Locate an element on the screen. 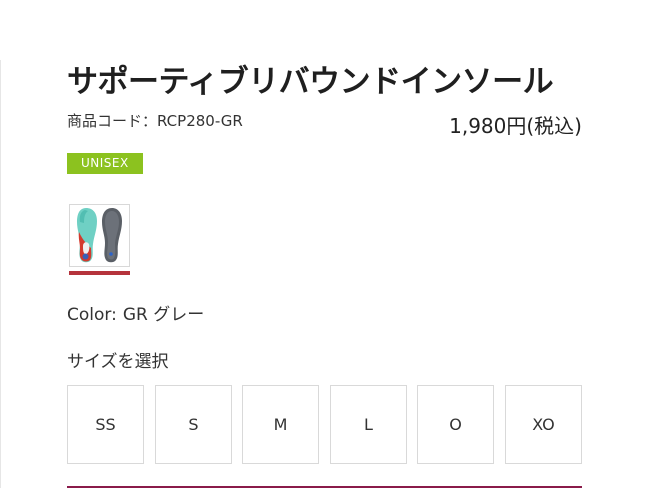 The height and width of the screenshot is (488, 665). color-value: GR グレー is located at coordinates (163, 315).